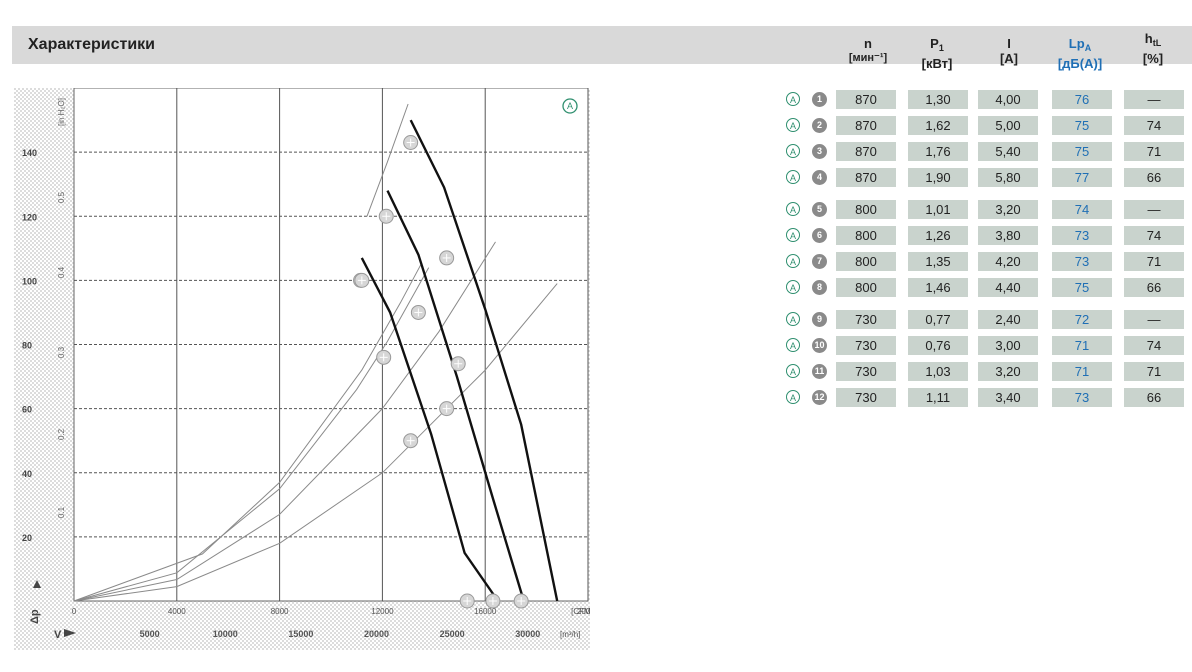 The image size is (1192, 672). I want to click on cell-lpa: 72, so click(1082, 319).